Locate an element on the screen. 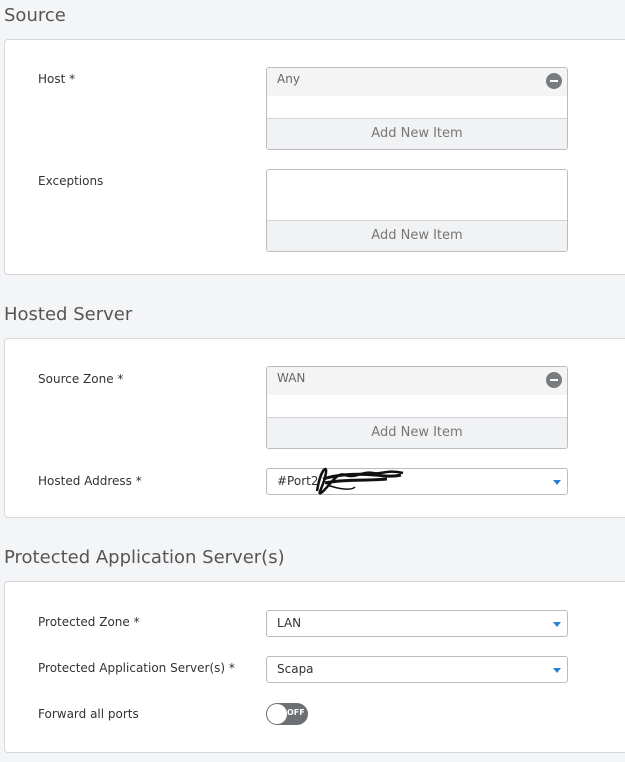  source-zone-listbox: WAN Add New Item is located at coordinates (417, 407).